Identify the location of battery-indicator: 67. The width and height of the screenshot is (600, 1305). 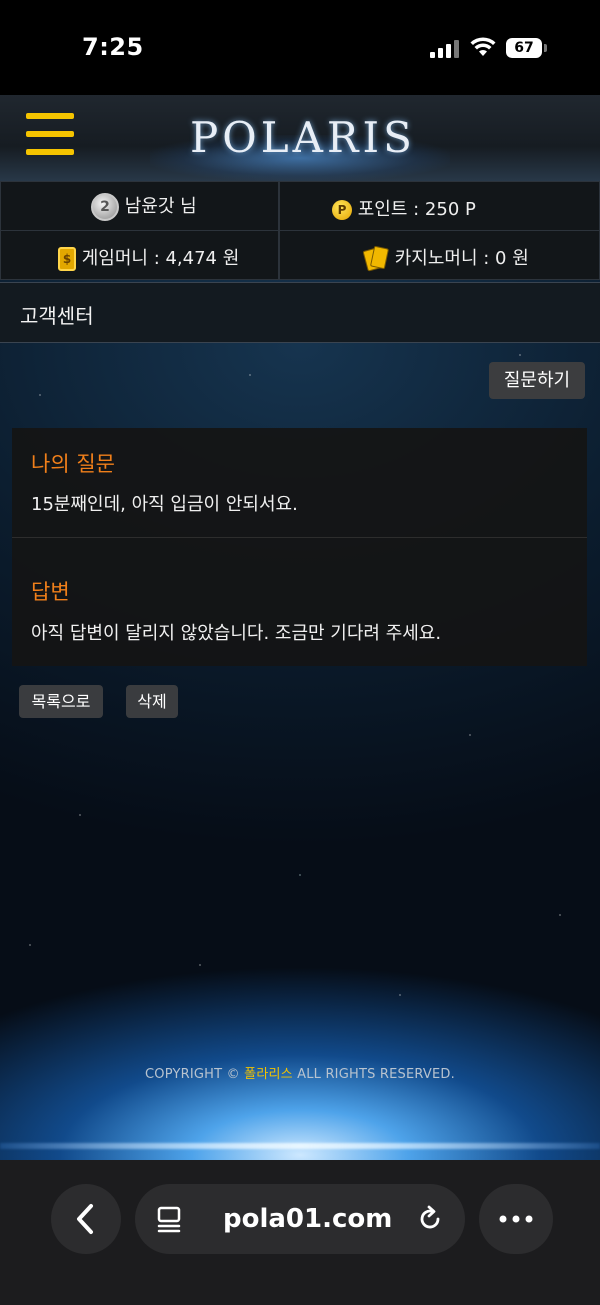
(526, 48).